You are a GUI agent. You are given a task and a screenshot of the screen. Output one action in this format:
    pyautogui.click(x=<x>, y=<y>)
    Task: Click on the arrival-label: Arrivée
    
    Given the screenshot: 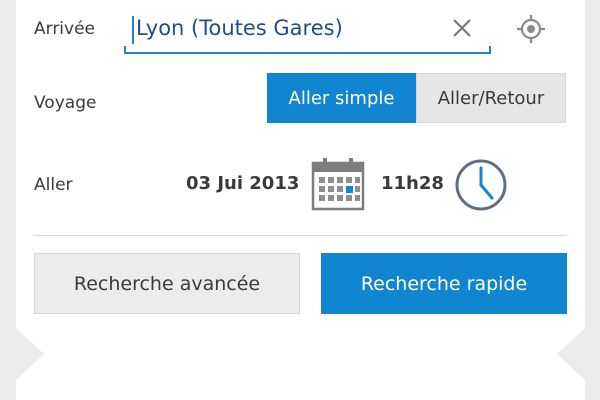 What is the action you would take?
    pyautogui.click(x=65, y=29)
    